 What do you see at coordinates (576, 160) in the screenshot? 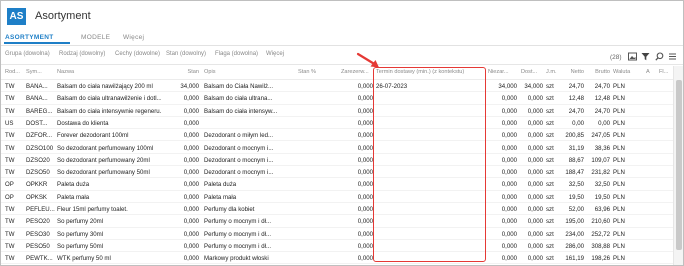
I see `cell-netto: 88,67` at bounding box center [576, 160].